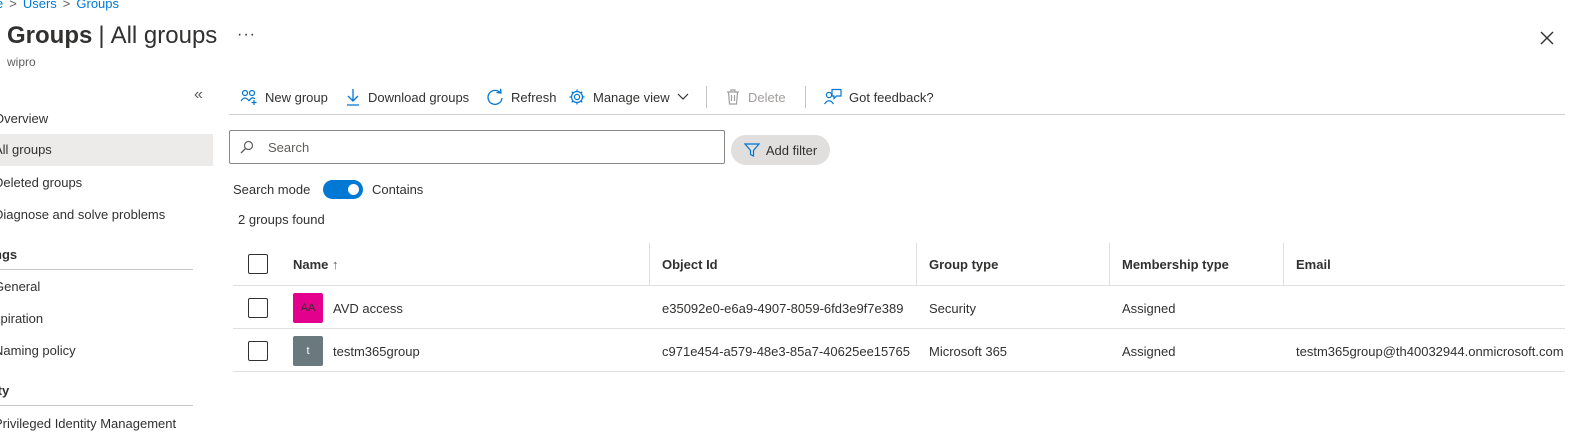 Image resolution: width=1573 pixels, height=440 pixels. I want to click on page-title-sub: All groups, so click(164, 35).